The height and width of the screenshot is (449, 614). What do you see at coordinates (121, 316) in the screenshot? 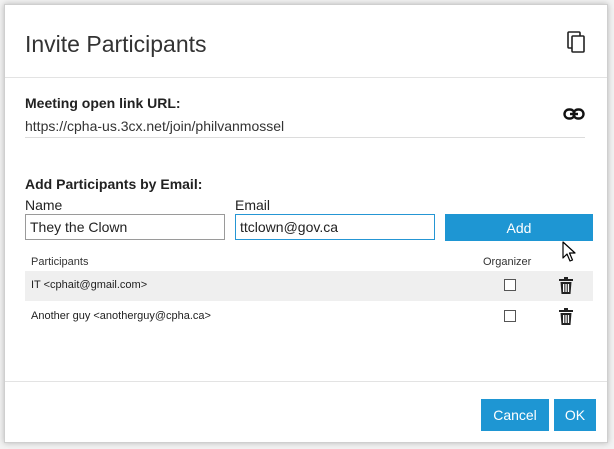
I see `participant-name: Another guy <anotherguy@cpha.ca>` at bounding box center [121, 316].